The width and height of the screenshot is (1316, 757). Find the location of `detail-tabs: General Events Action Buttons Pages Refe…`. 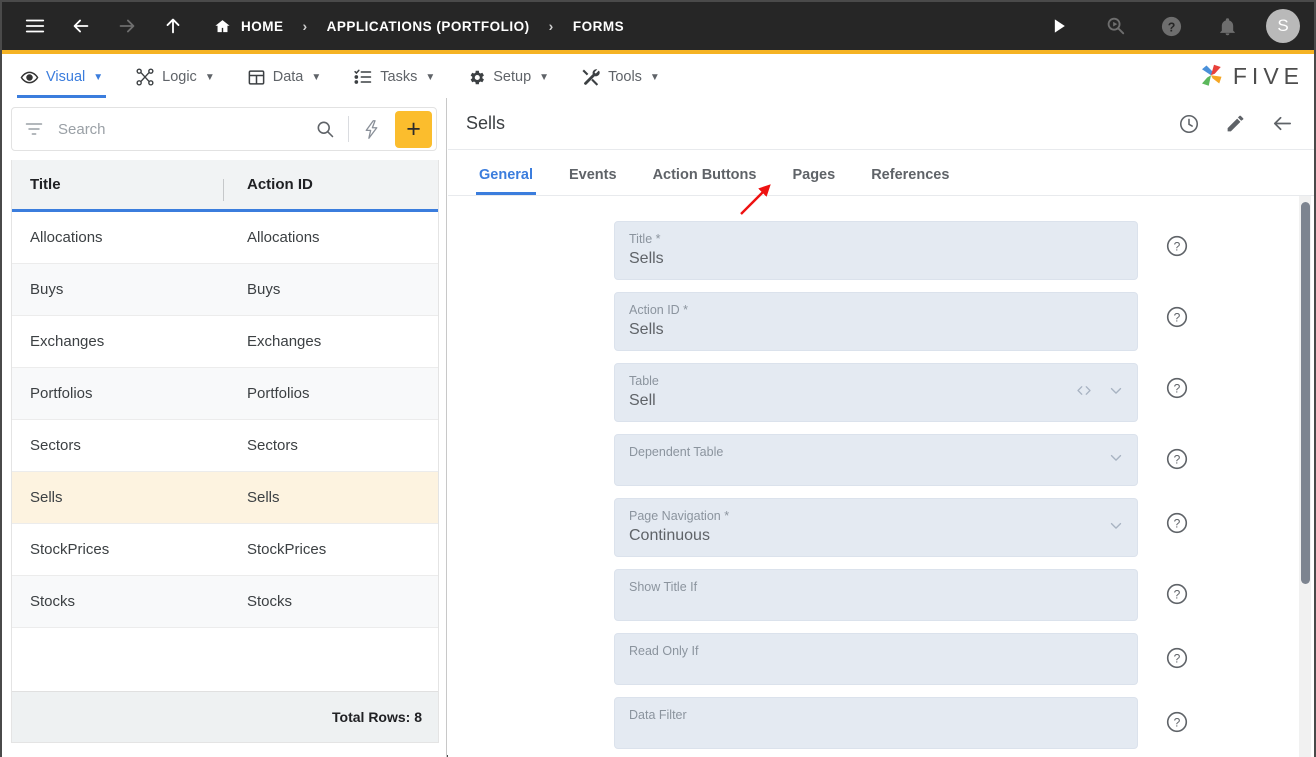

detail-tabs: General Events Action Buttons Pages Refe… is located at coordinates (881, 173).